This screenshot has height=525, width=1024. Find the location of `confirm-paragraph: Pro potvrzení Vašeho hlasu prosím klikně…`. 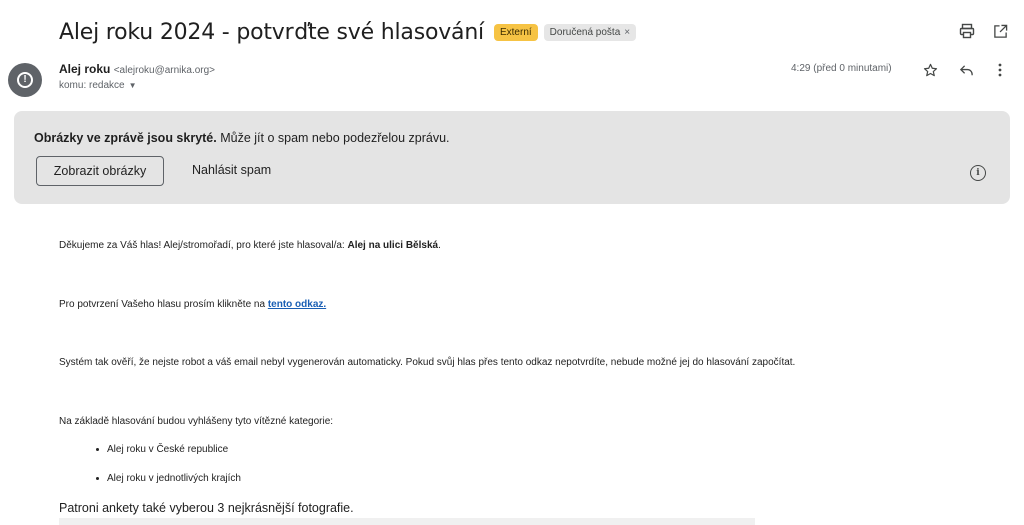

confirm-paragraph: Pro potvrzení Vašeho hlasu prosím klikně… is located at coordinates (192, 304).